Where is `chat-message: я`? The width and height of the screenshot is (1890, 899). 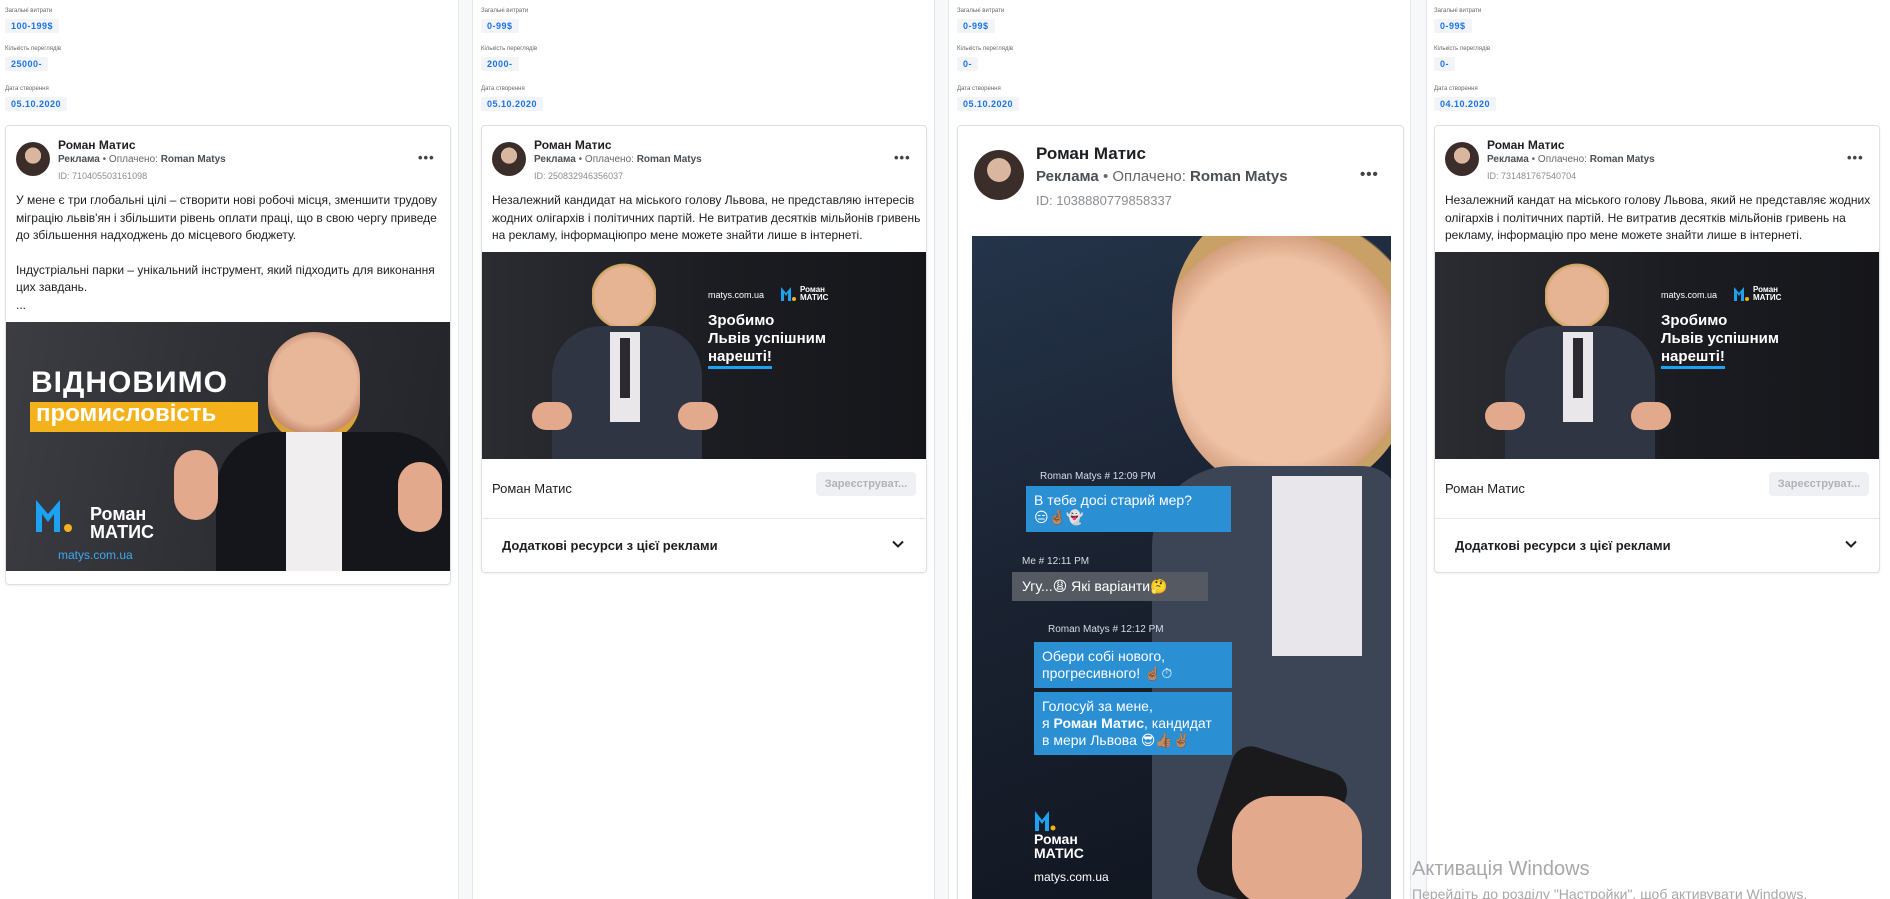 chat-message: я is located at coordinates (1048, 723).